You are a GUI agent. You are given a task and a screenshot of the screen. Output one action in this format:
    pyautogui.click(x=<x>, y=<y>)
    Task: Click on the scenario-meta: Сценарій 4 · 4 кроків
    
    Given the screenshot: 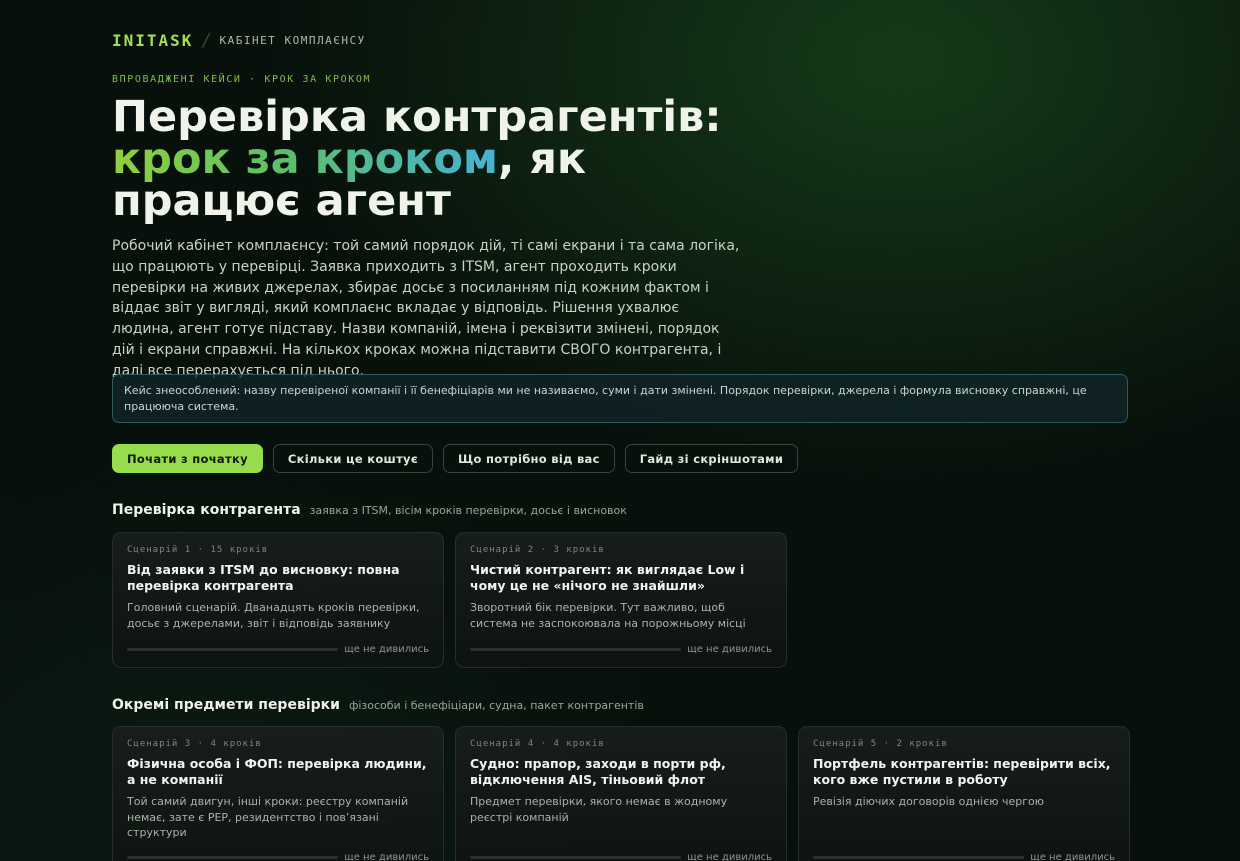 What is the action you would take?
    pyautogui.click(x=537, y=744)
    